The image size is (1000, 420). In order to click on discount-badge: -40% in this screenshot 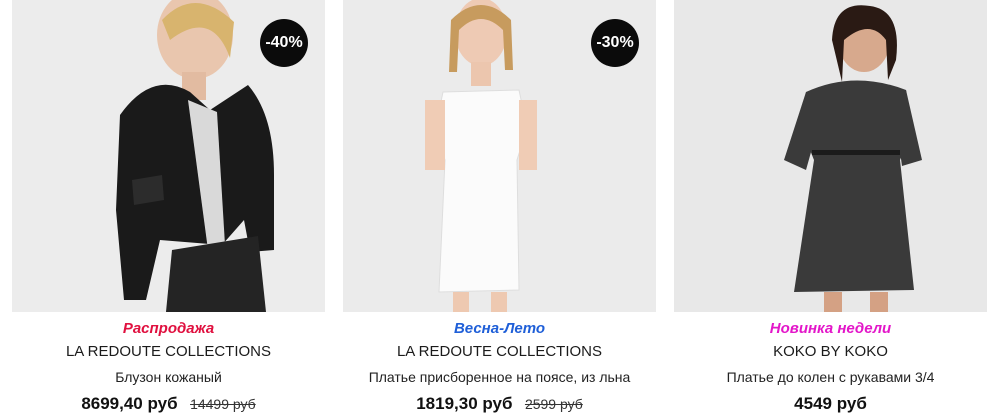, I will do `click(284, 43)`.